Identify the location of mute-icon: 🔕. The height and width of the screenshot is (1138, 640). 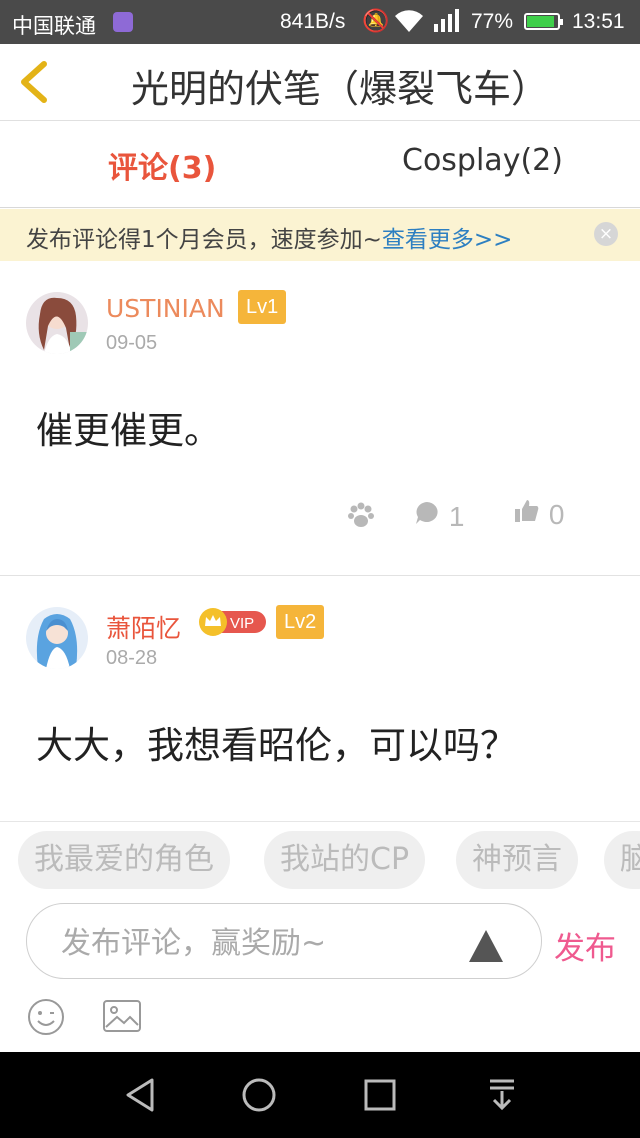
(376, 20).